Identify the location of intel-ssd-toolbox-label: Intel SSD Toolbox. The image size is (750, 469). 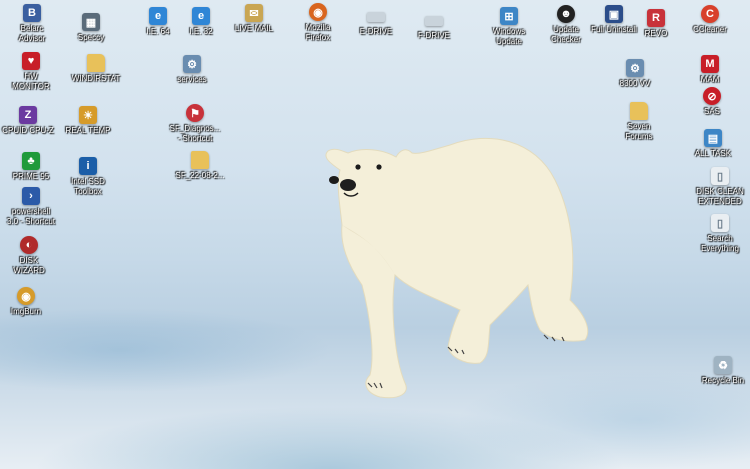
(88, 186).